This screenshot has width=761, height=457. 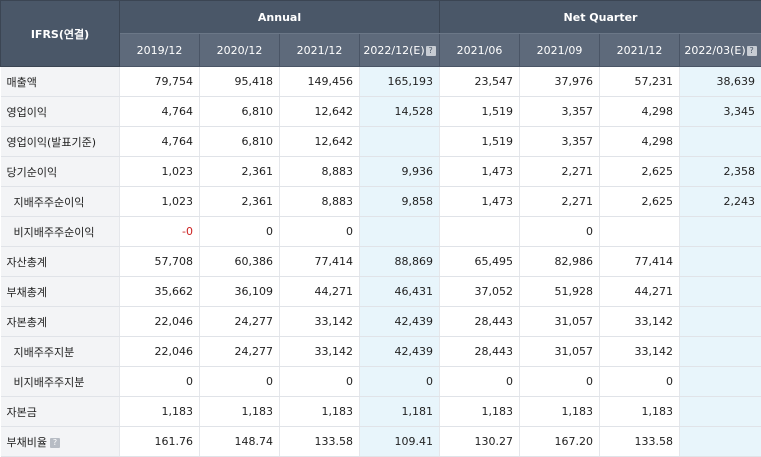 I want to click on row-label: 부채비율?, so click(x=60, y=442).